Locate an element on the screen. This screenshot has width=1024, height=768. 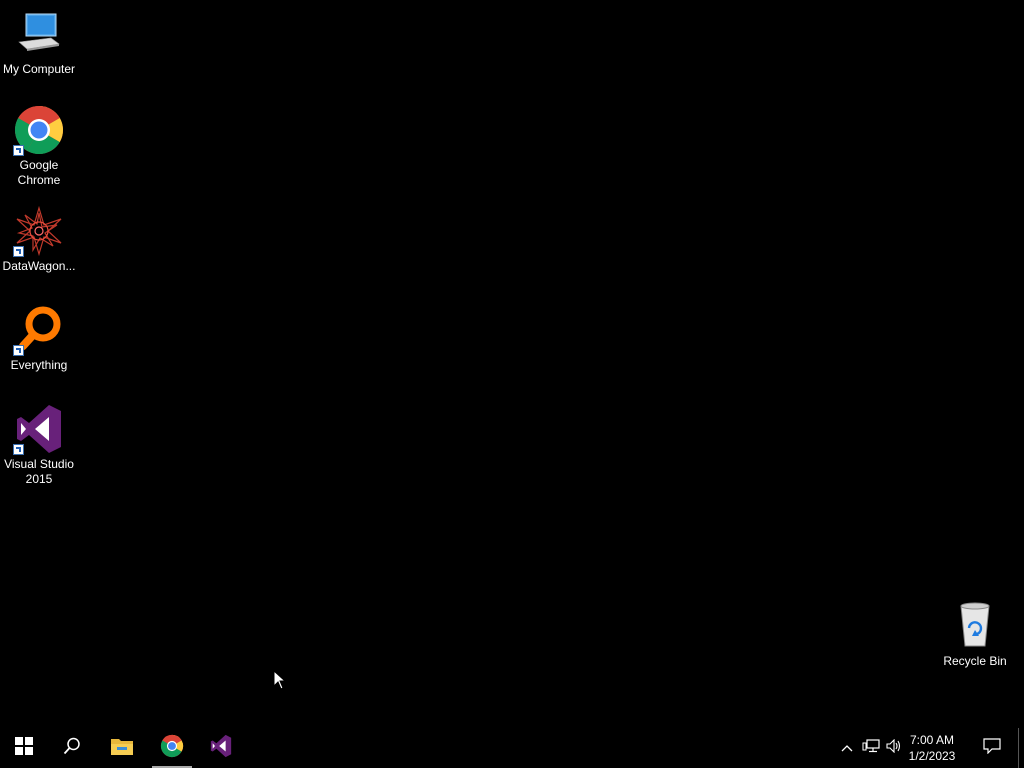
search-icon is located at coordinates (72, 748).